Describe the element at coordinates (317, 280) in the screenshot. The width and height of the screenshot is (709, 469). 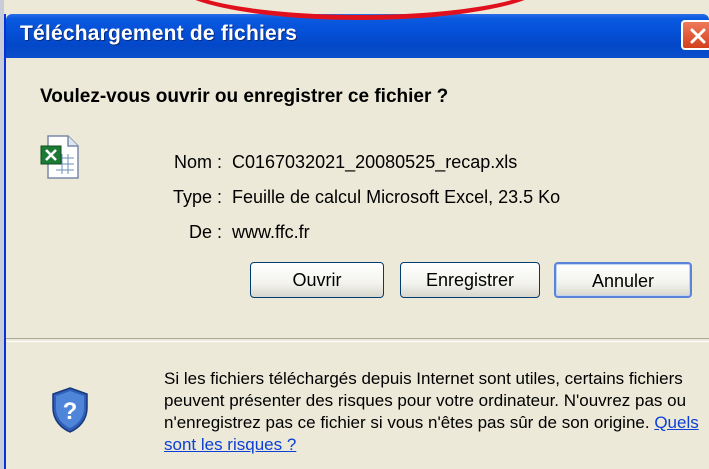
I see `open-button: Ouvrir` at that location.